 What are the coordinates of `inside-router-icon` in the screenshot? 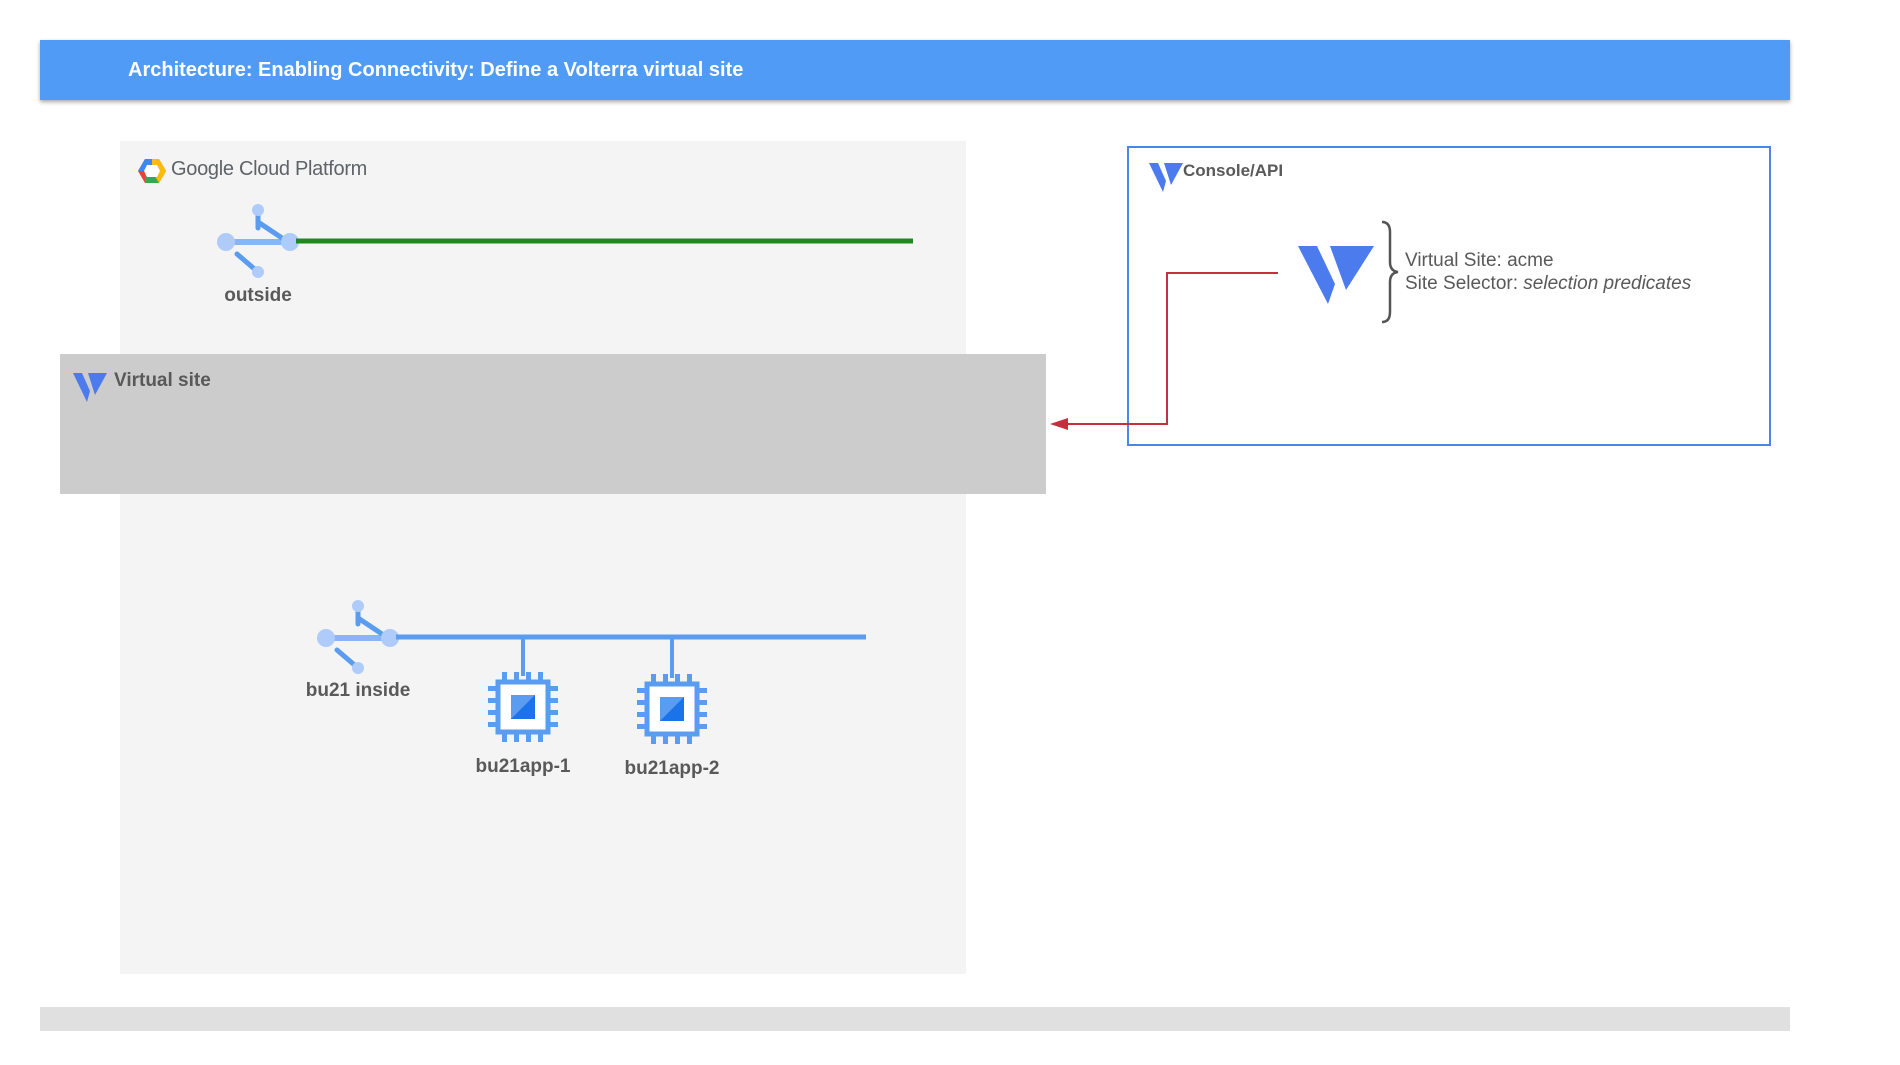 It's located at (358, 637).